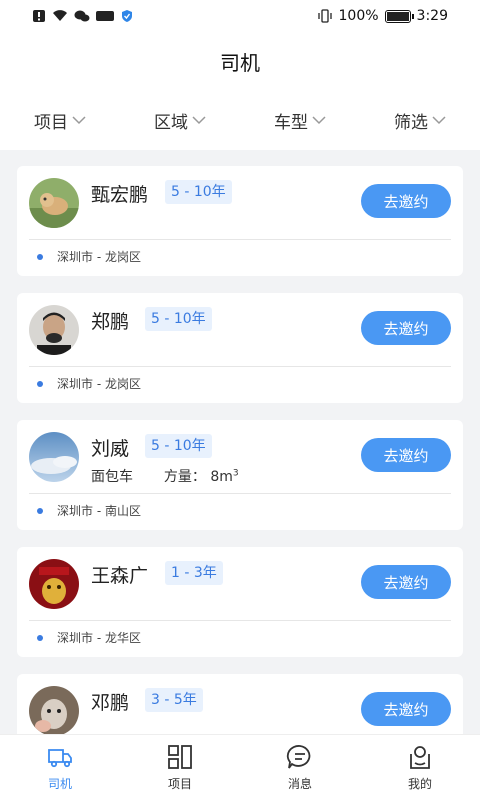 The width and height of the screenshot is (480, 800). Describe the element at coordinates (382, 16) in the screenshot. I see `status-icons-right: 100% 3:29` at that location.